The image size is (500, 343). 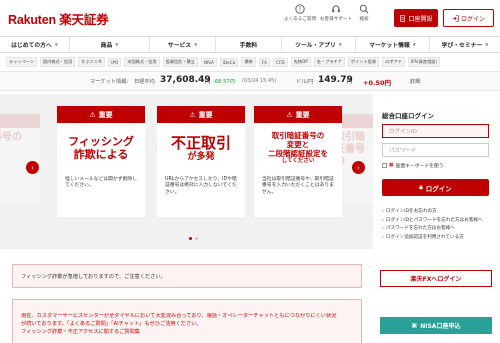 I want to click on rakuten-logo: Rakuten 楽天証券, so click(x=58, y=18).